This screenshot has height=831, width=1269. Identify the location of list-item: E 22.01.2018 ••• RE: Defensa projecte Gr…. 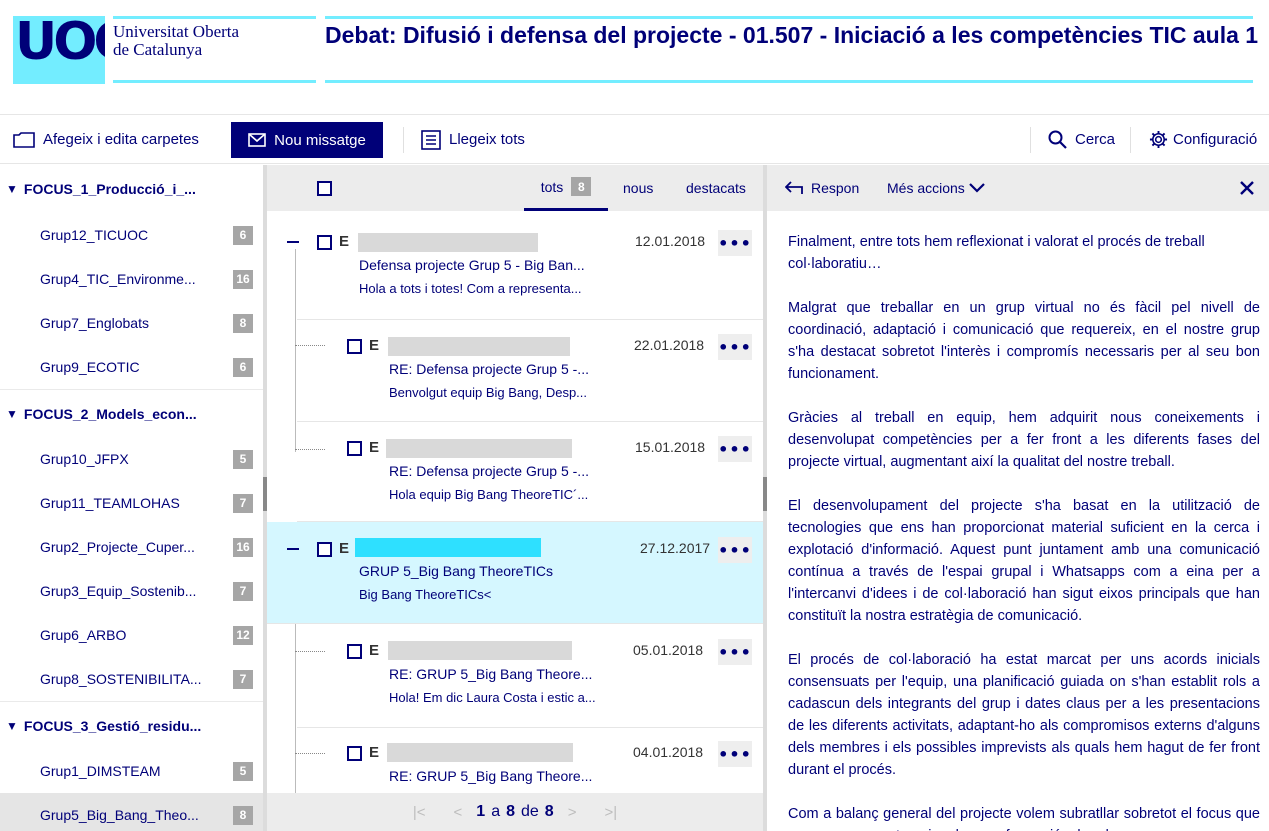
(530, 370).